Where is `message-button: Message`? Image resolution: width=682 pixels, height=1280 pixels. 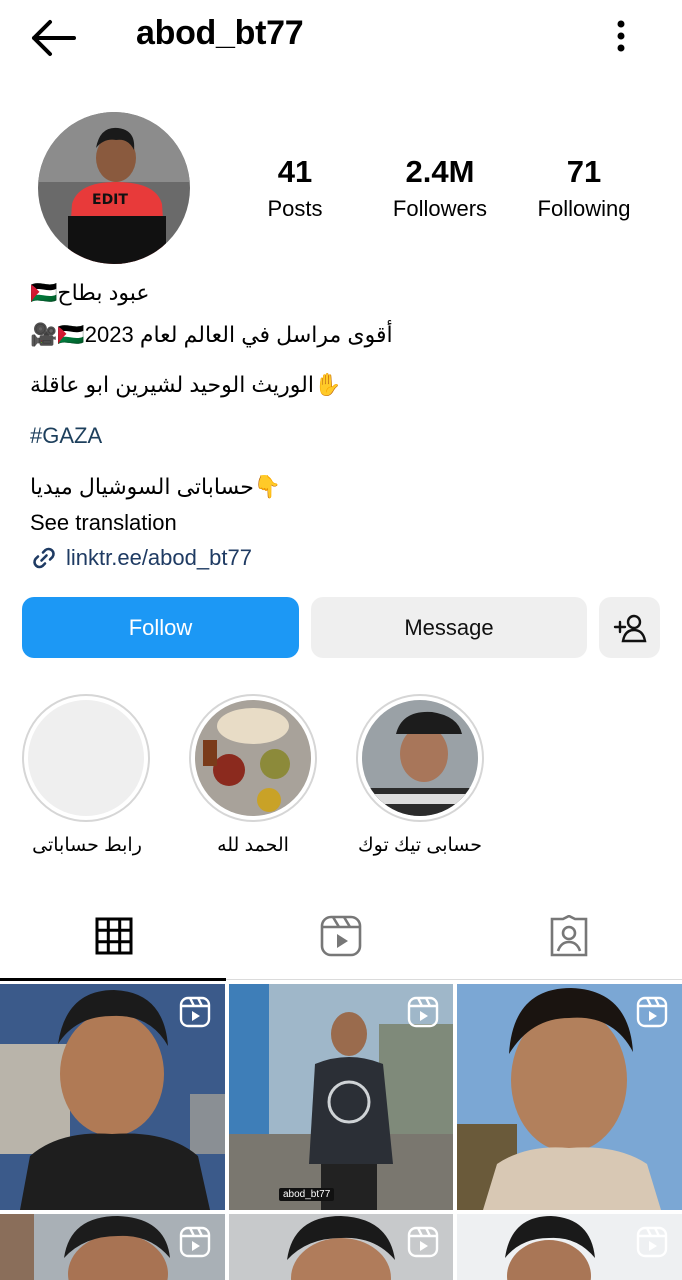
message-button: Message is located at coordinates (449, 627).